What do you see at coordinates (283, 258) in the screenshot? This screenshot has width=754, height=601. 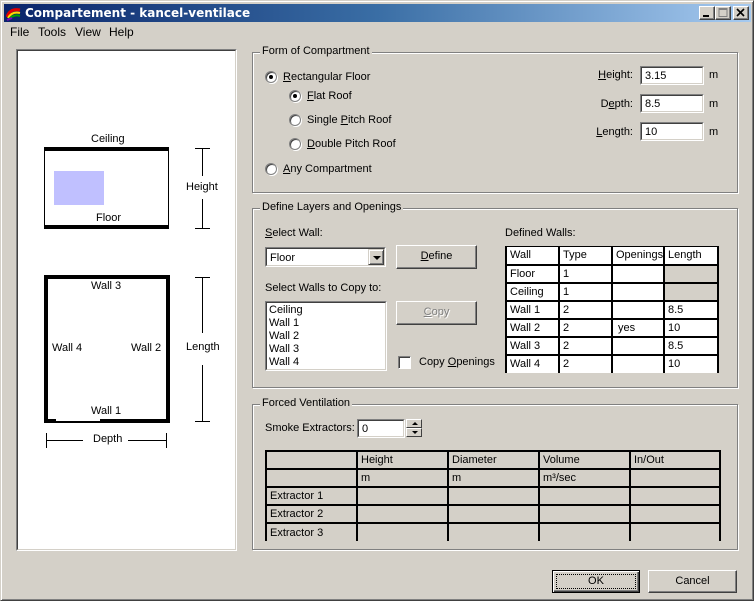 I see `select-wall-value: Floor` at bounding box center [283, 258].